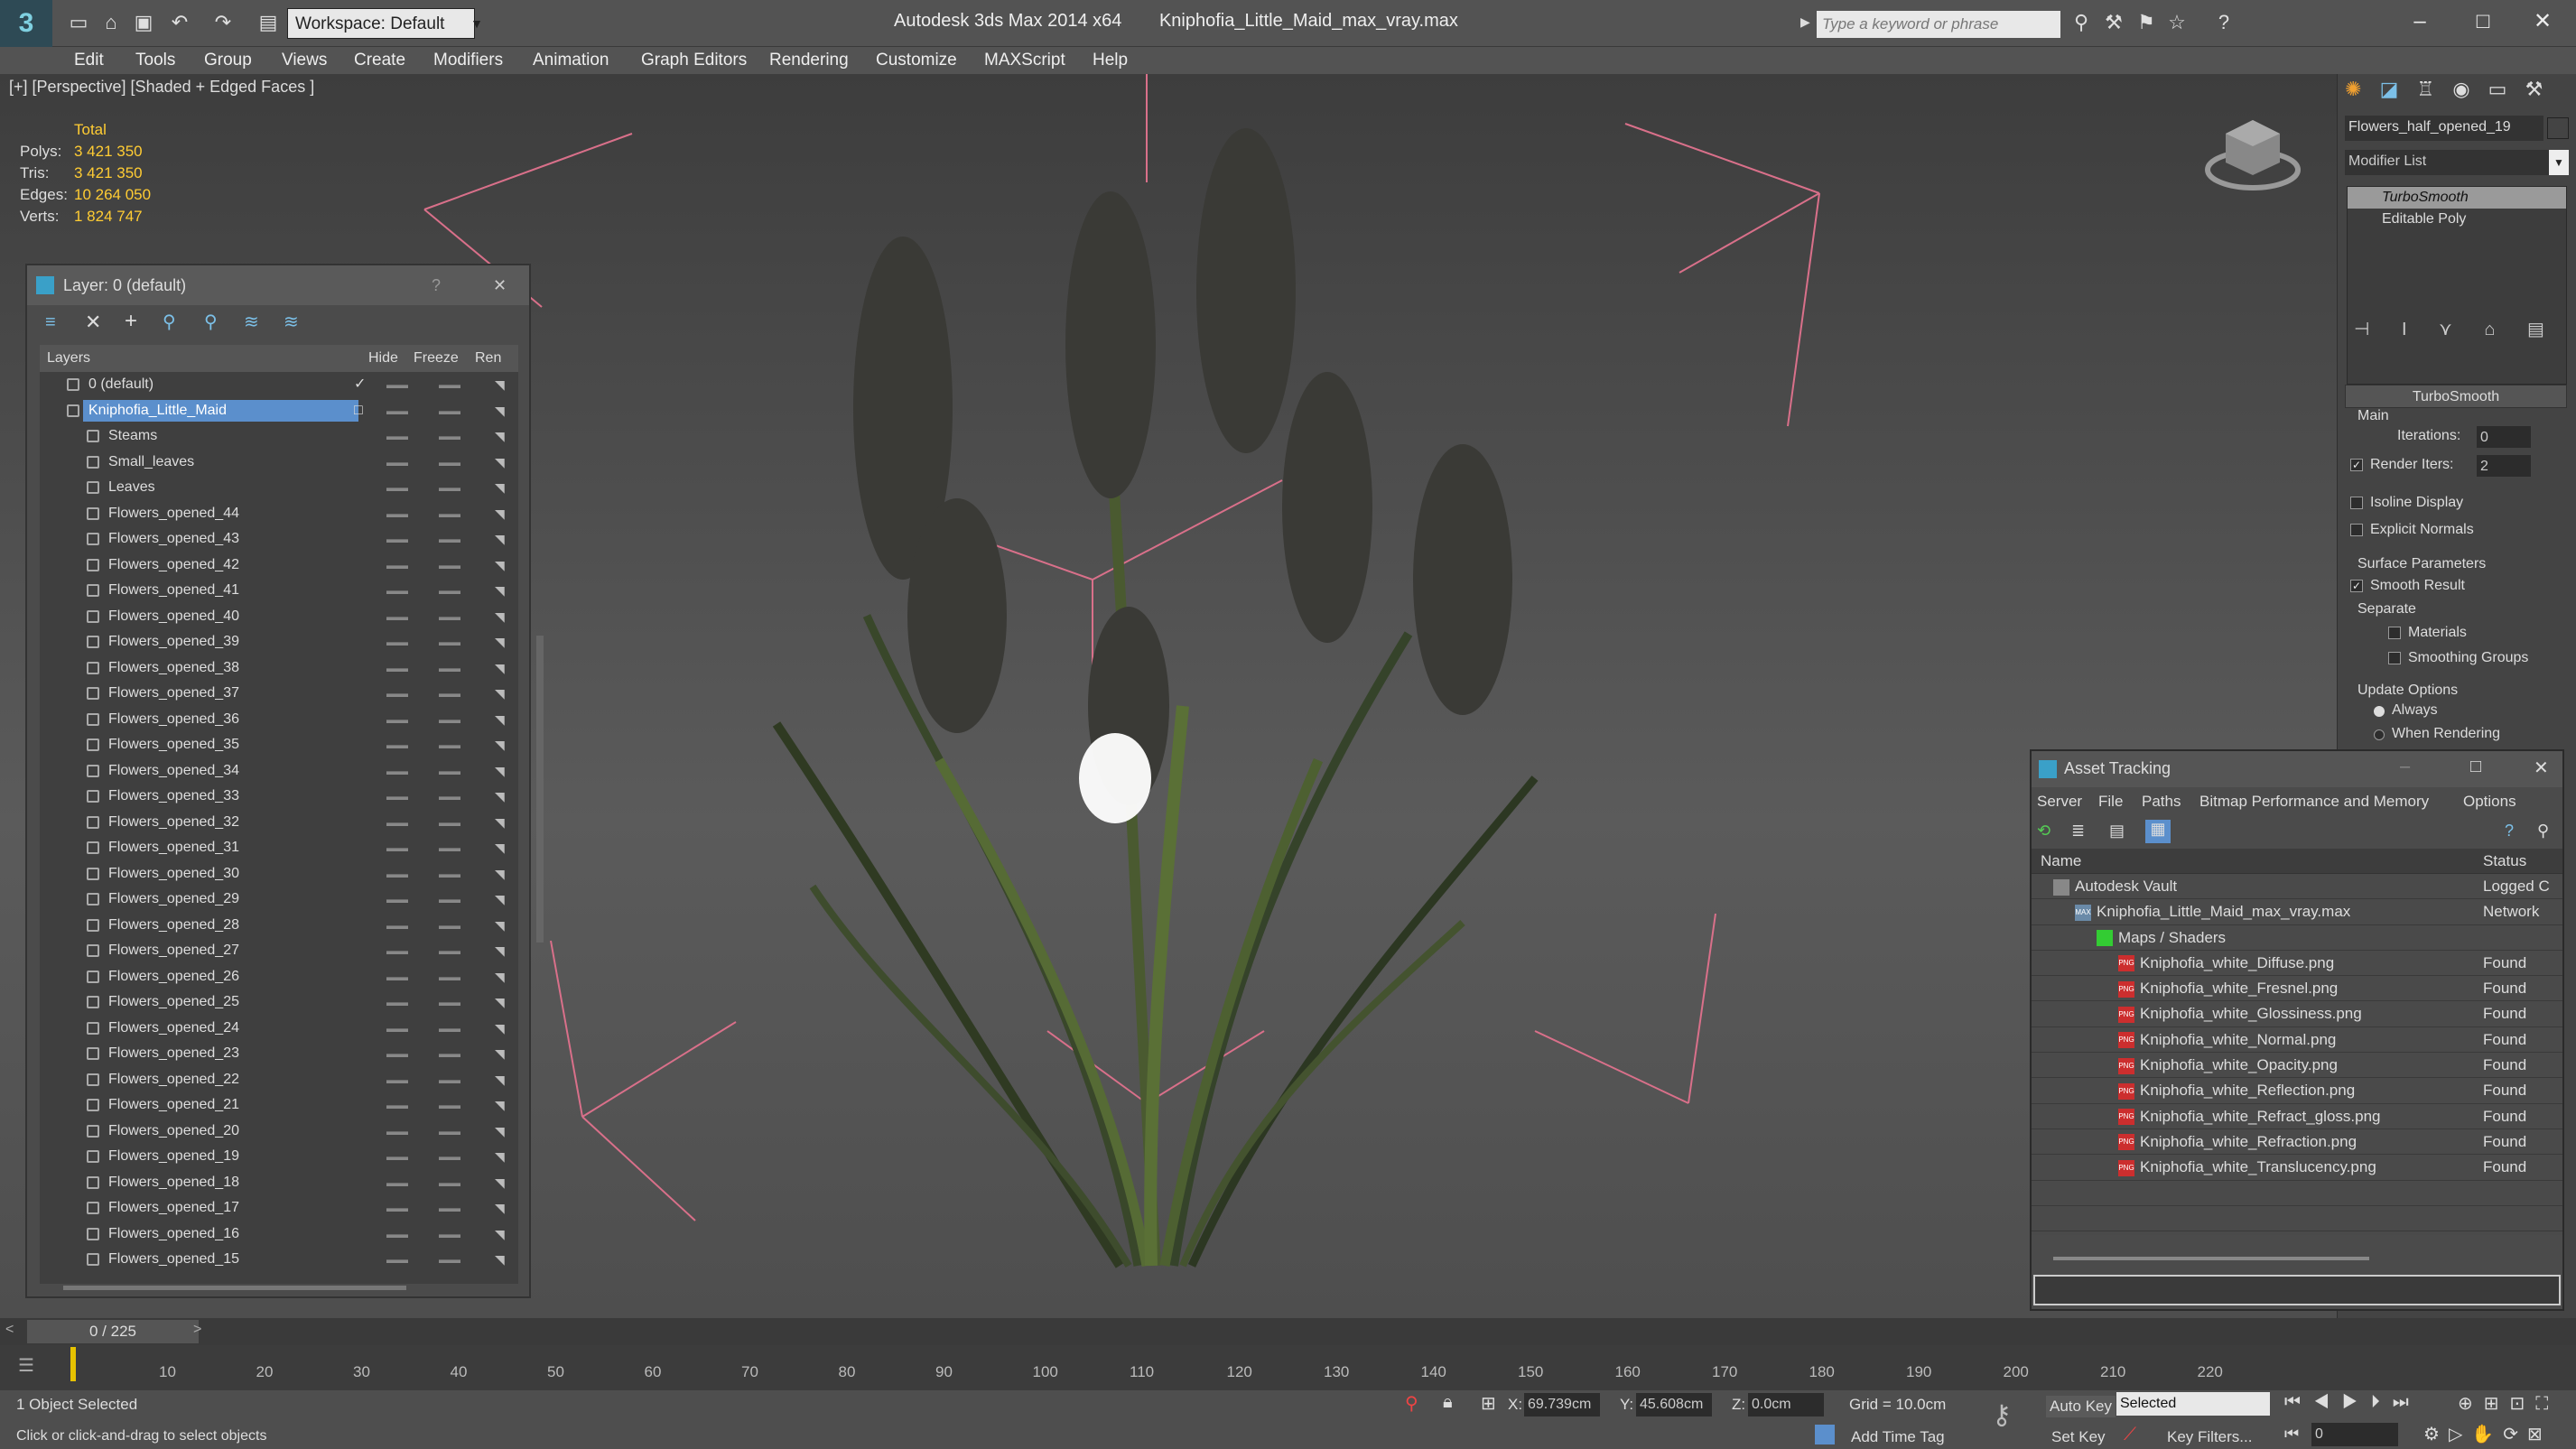 The image size is (2576, 1449). Describe the element at coordinates (2078, 1437) in the screenshot. I see `set-key-button: Set Key` at that location.